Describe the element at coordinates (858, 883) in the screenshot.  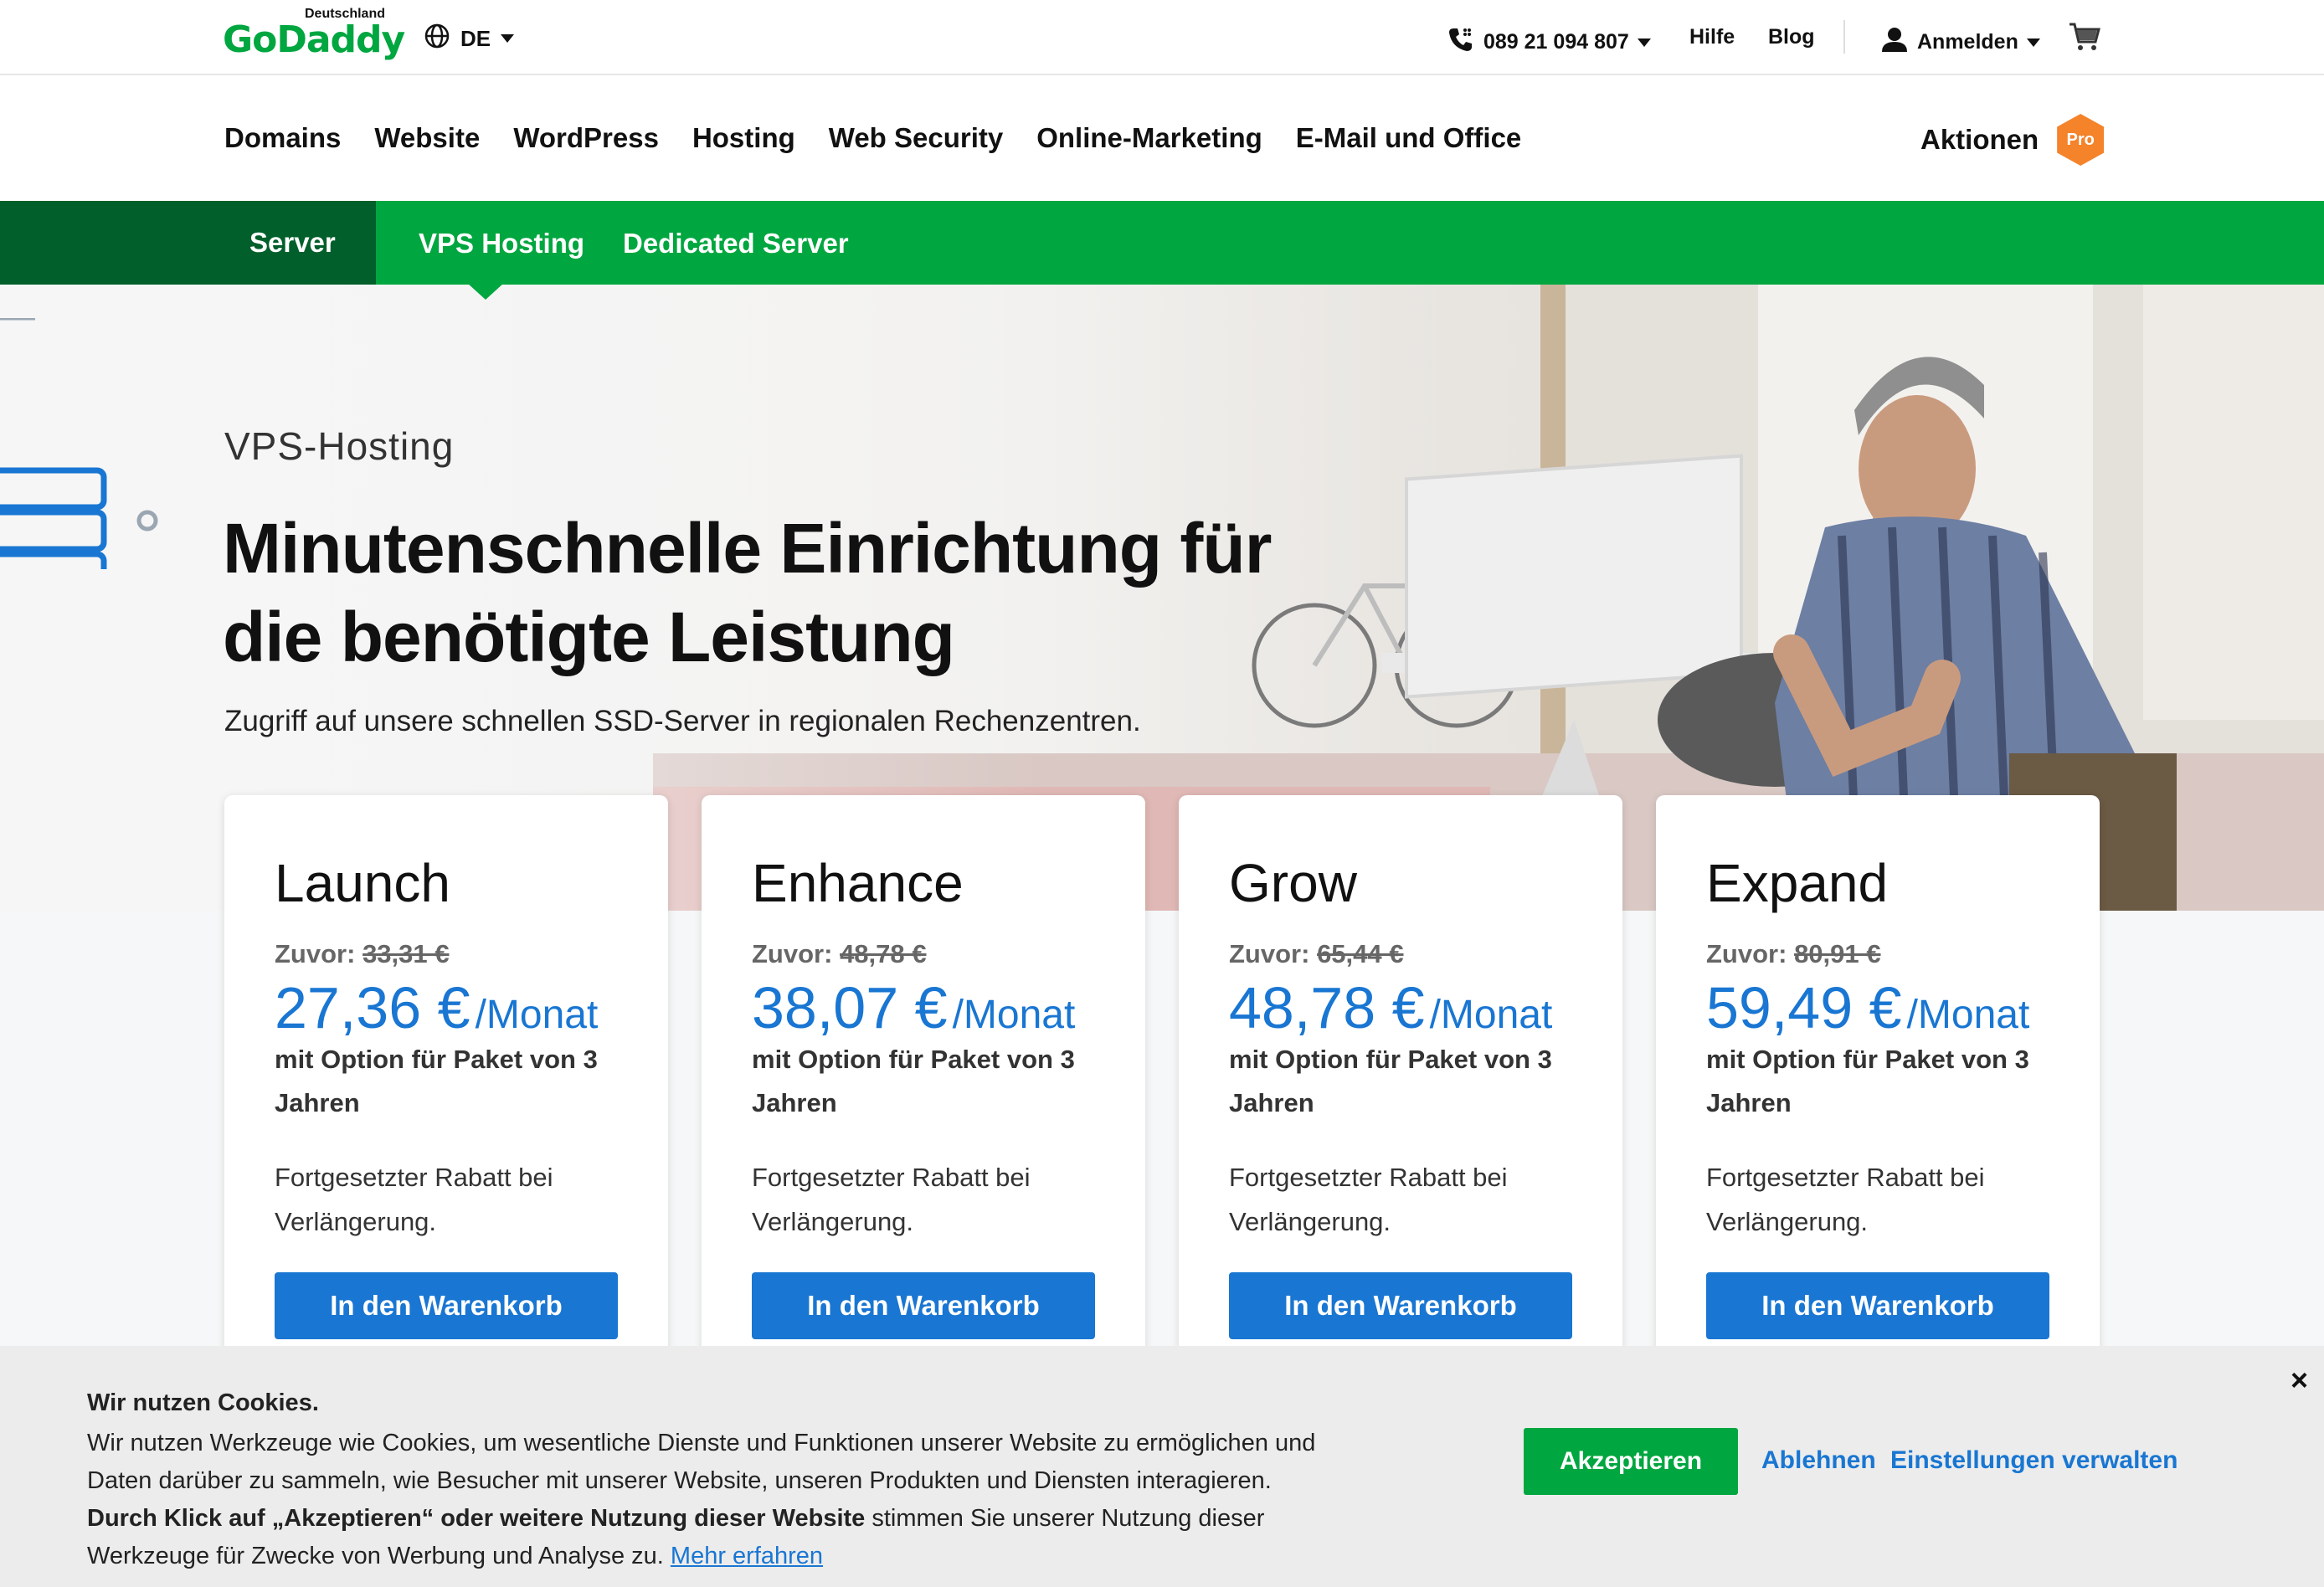
I see `plan-name: Enhance` at that location.